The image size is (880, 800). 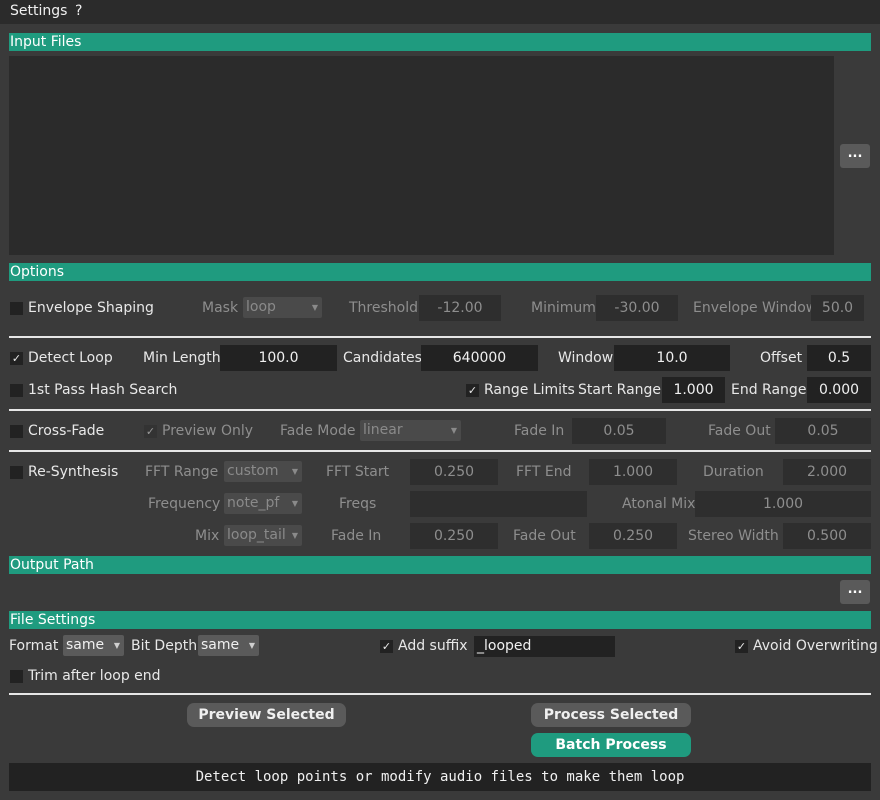 I want to click on bit-depth-value: same, so click(x=220, y=645).